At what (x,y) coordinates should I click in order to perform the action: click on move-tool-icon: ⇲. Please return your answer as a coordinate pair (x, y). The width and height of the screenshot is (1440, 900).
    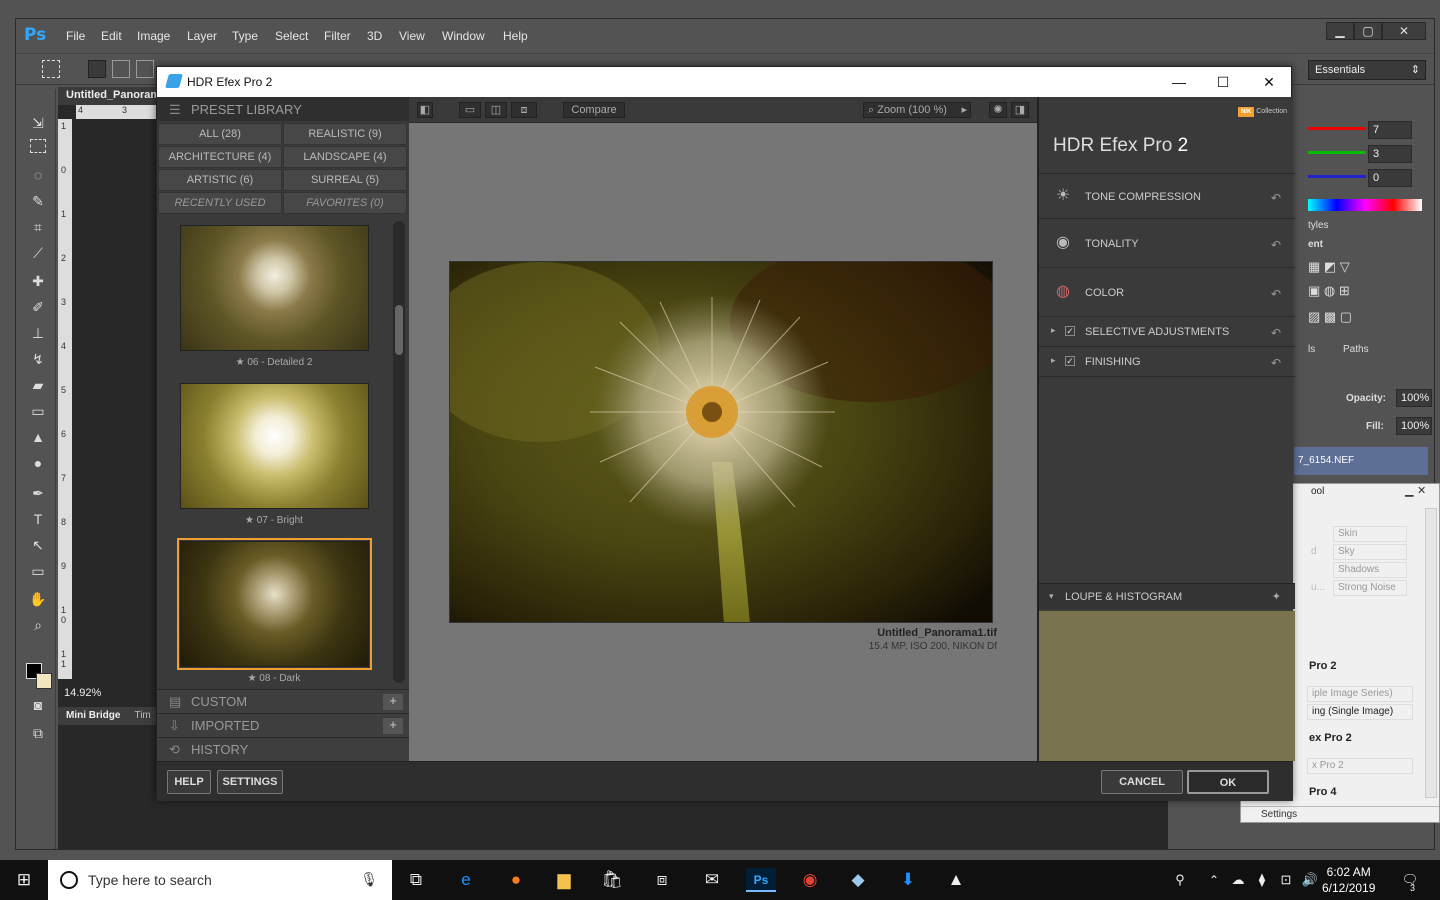
    Looking at the image, I should click on (38, 123).